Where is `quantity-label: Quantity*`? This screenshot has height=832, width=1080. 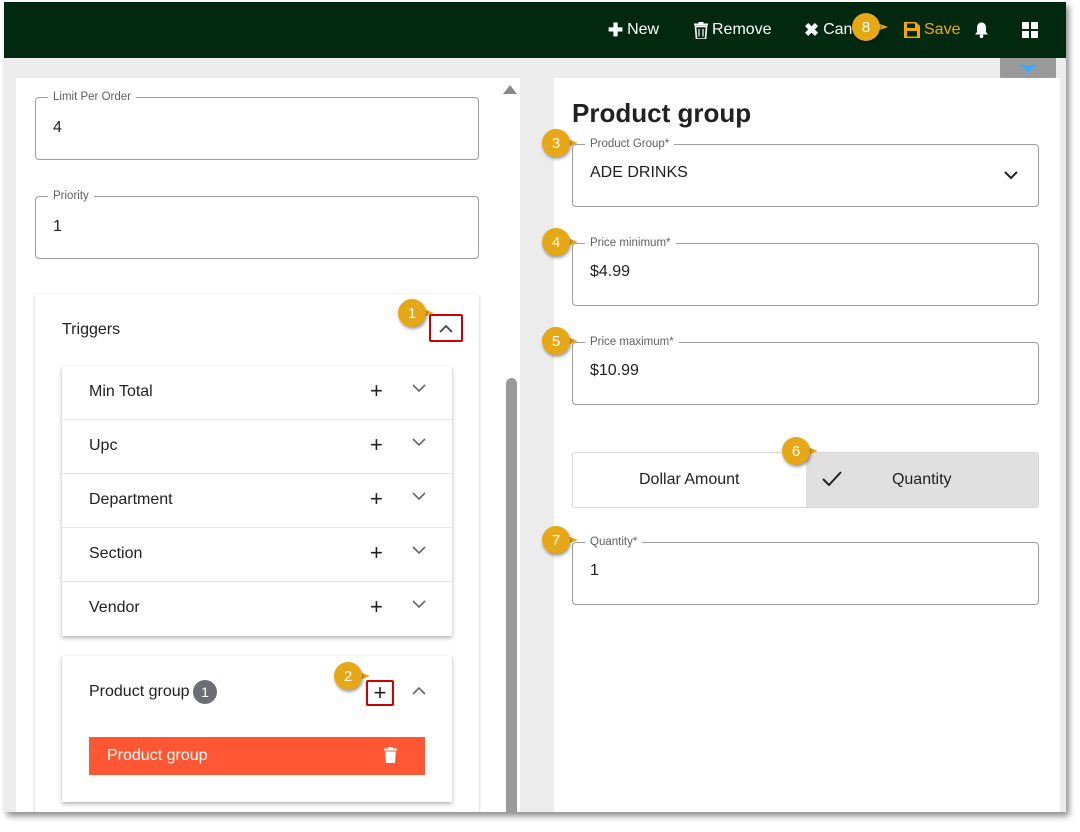 quantity-label: Quantity* is located at coordinates (614, 542).